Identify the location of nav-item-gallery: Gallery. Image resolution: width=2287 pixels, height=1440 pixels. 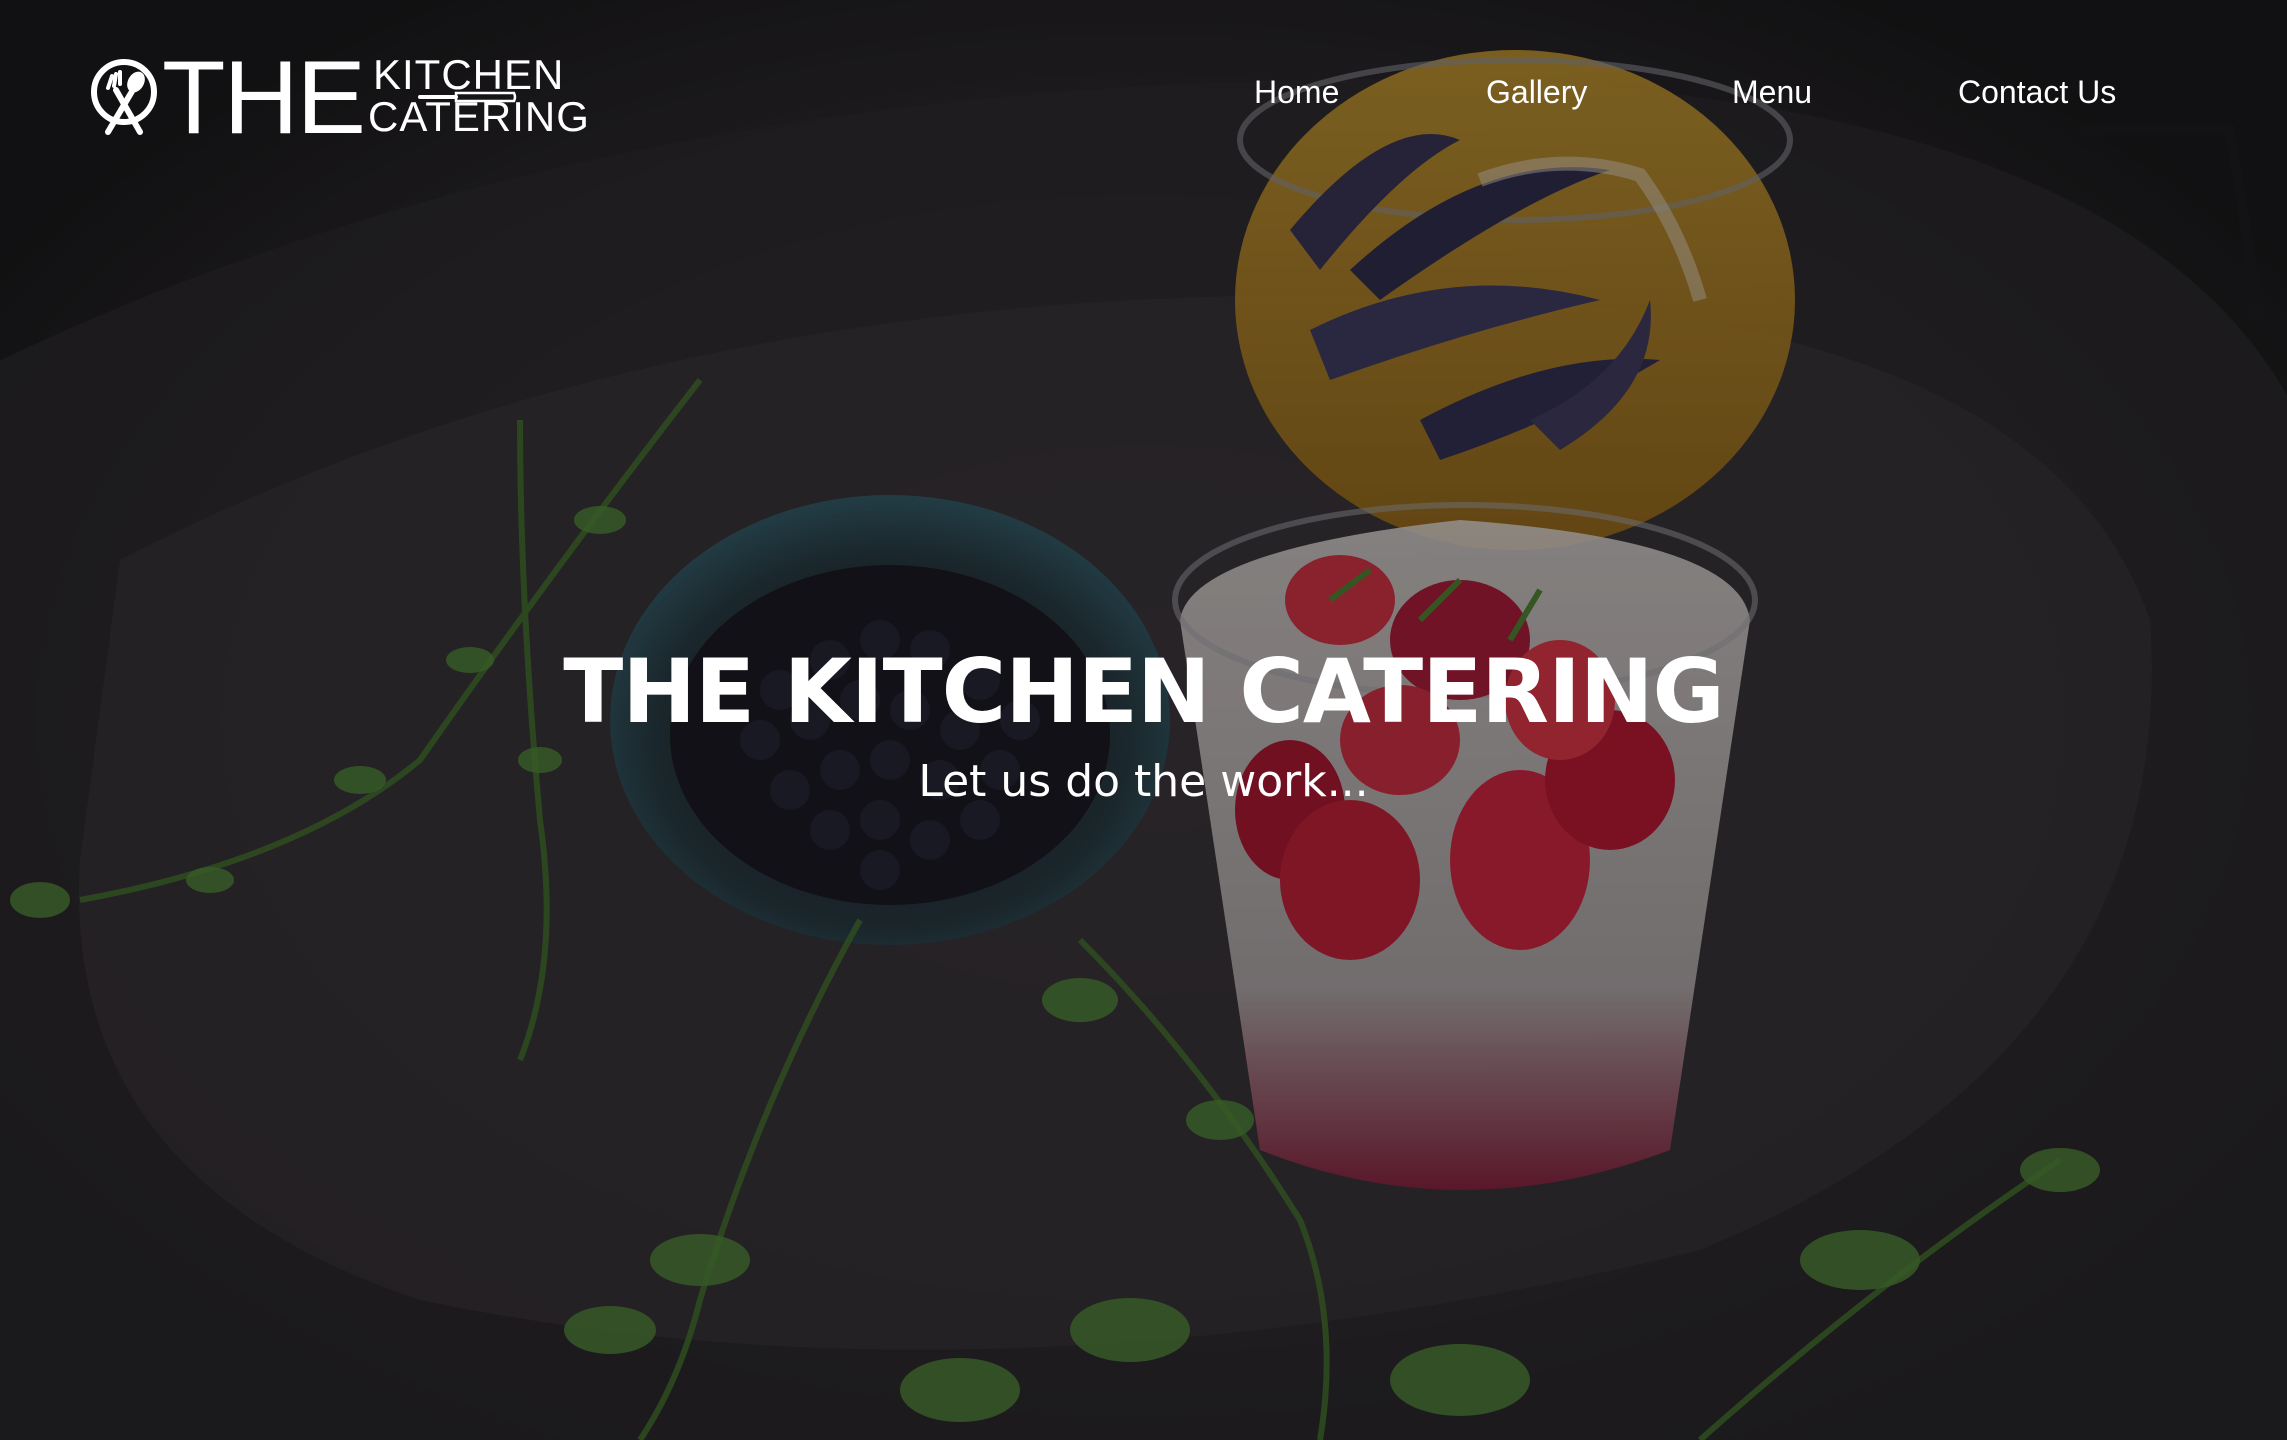
(1536, 92).